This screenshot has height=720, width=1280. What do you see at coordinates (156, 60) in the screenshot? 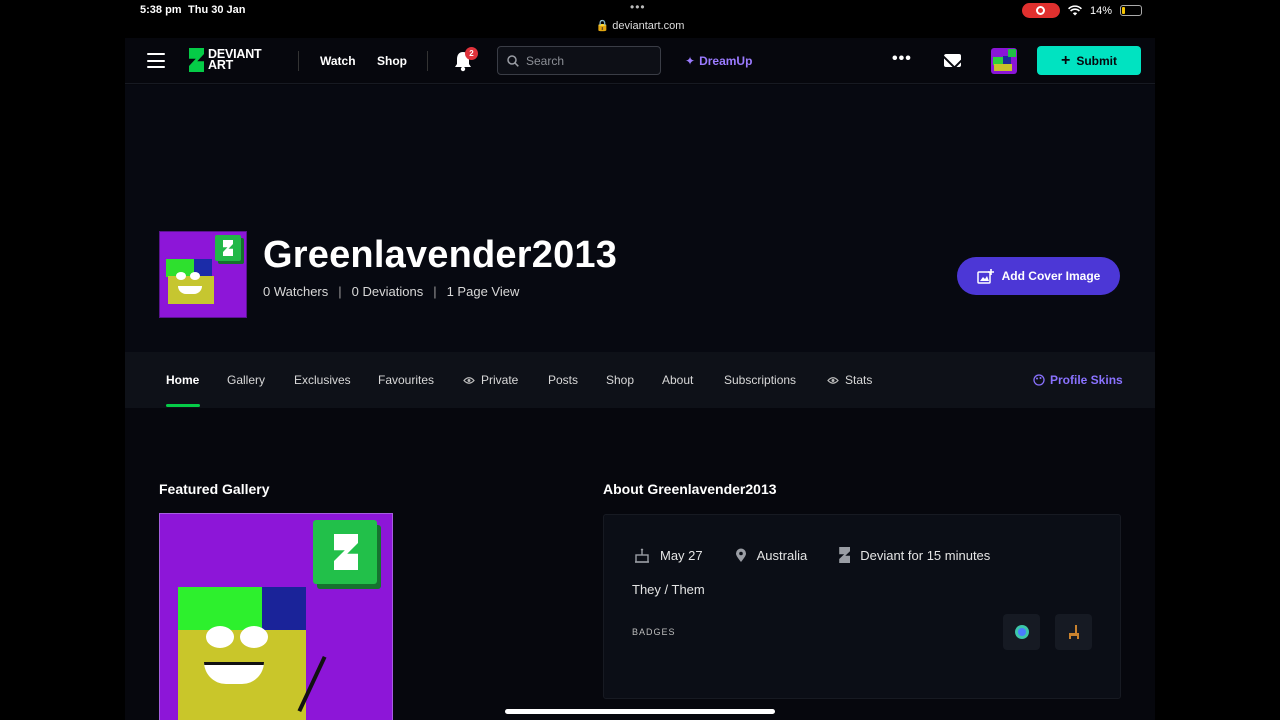
I see `menu-icon` at bounding box center [156, 60].